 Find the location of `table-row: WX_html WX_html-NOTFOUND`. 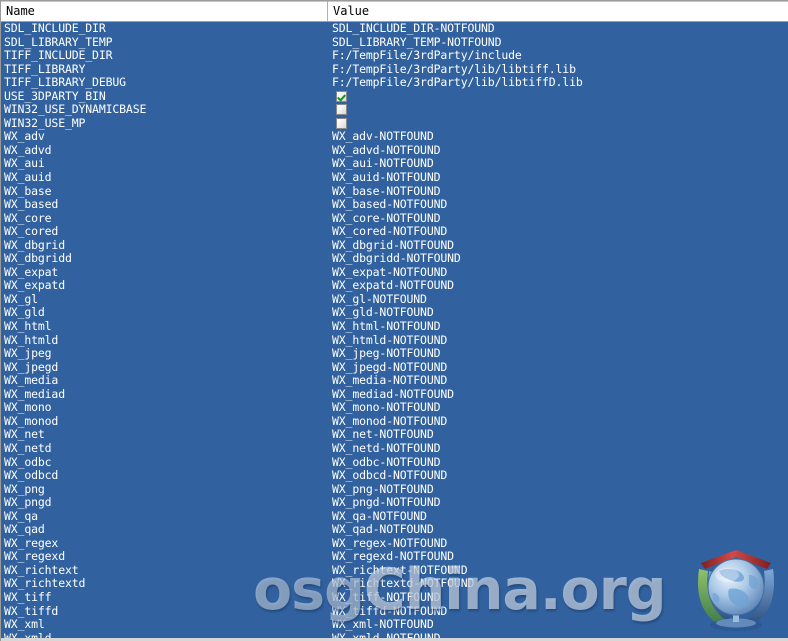

table-row: WX_html WX_html-NOTFOUND is located at coordinates (394, 327).